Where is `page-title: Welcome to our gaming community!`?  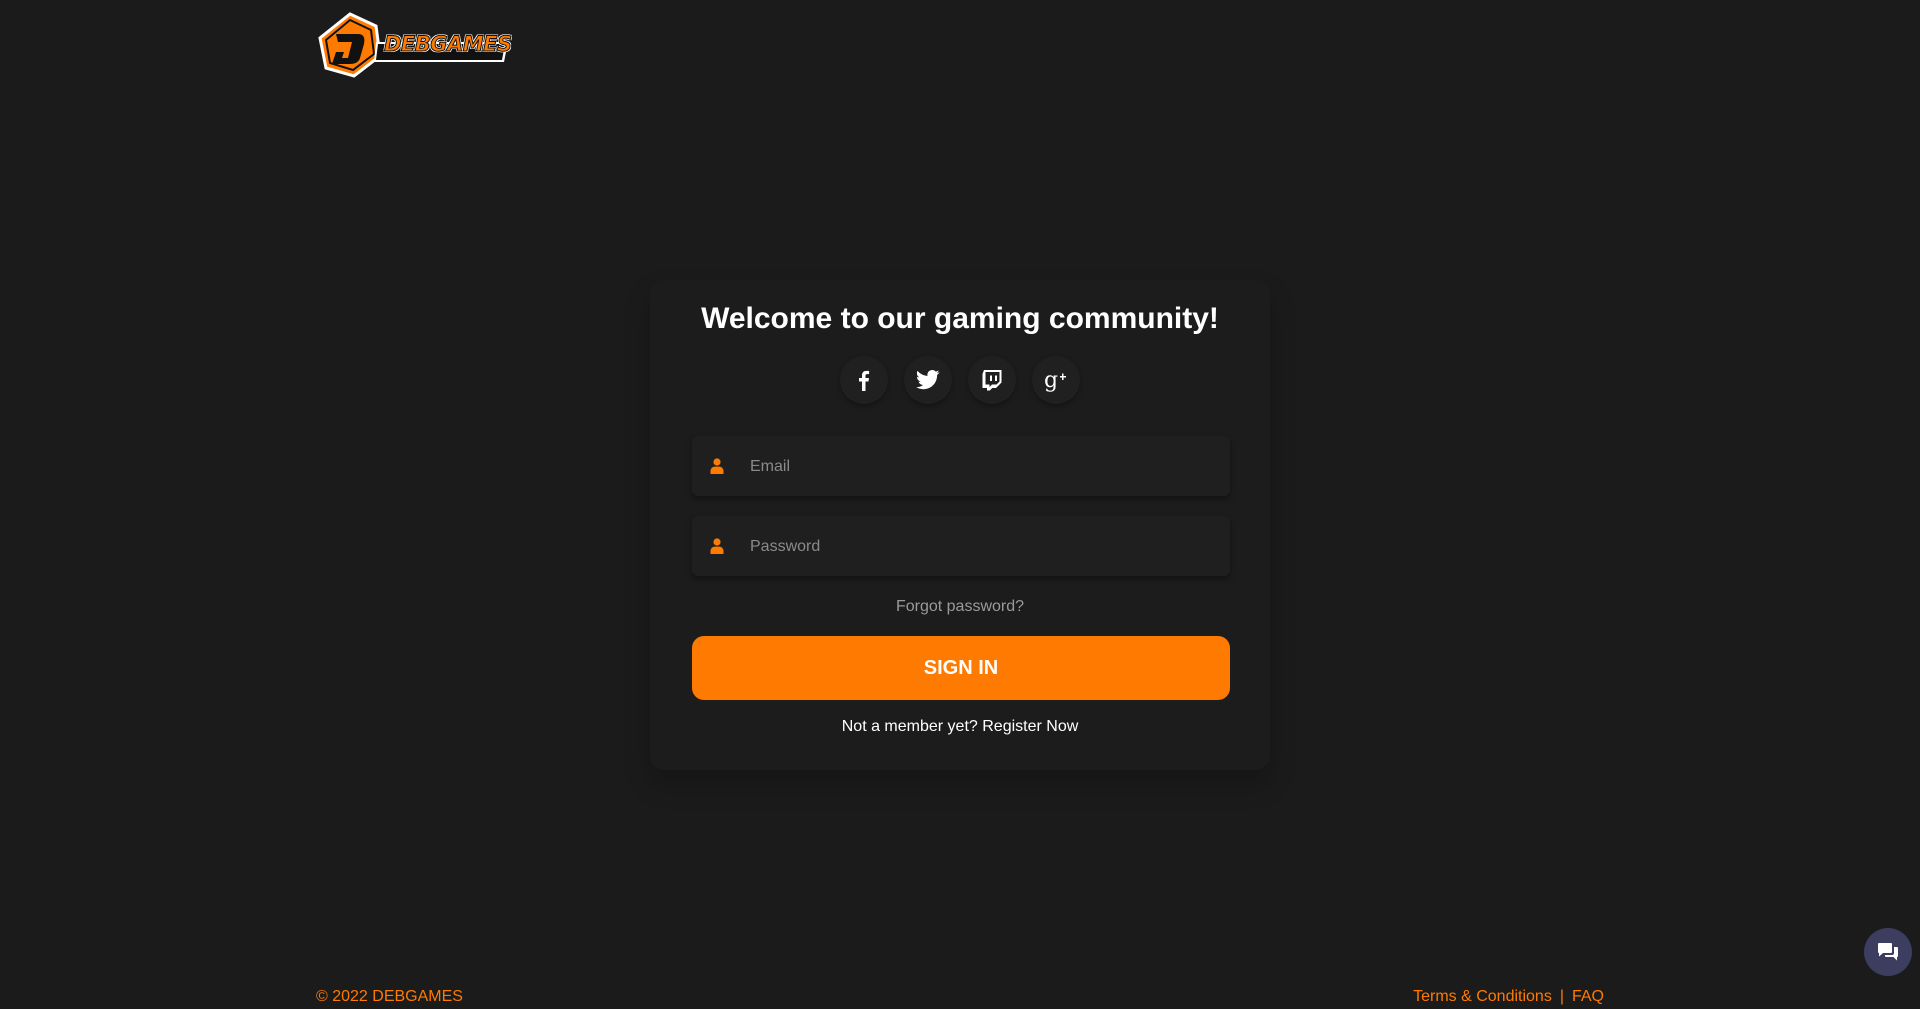 page-title: Welcome to our gaming community! is located at coordinates (960, 318).